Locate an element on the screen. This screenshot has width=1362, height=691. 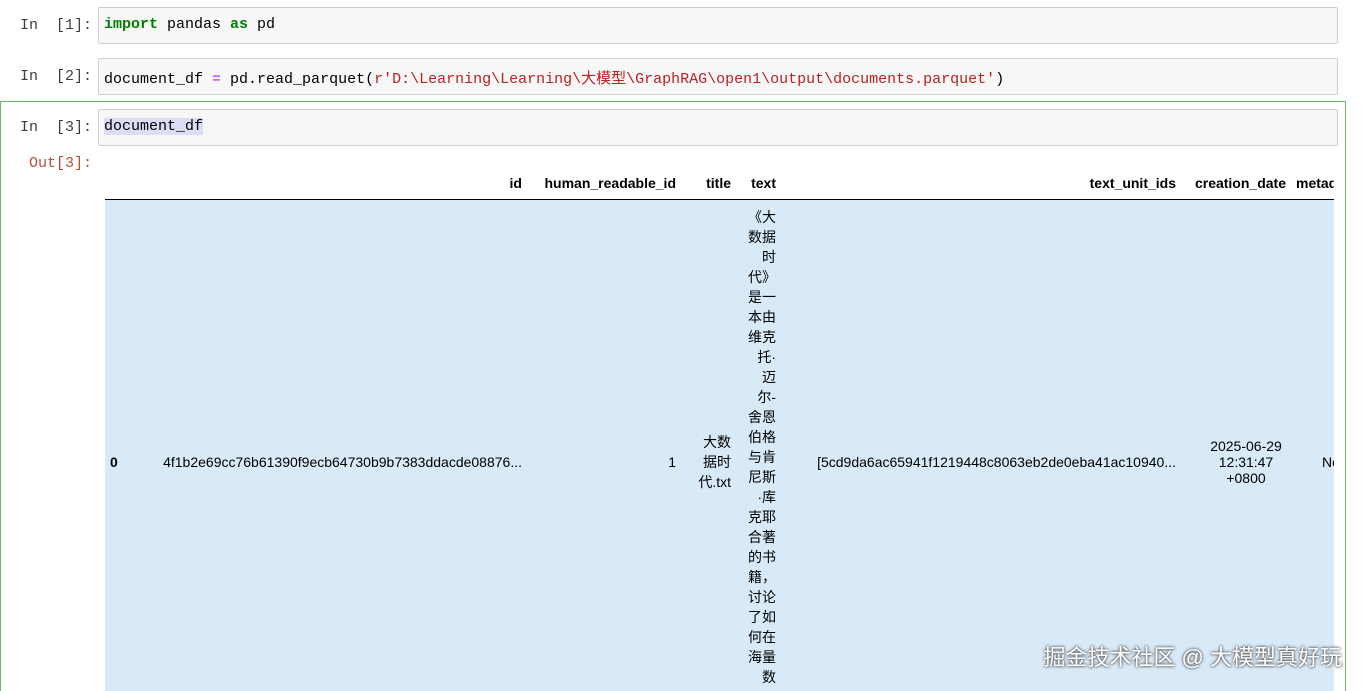
watermark: 掘金技术社区 @ 大模型真好玩 is located at coordinates (1192, 657).